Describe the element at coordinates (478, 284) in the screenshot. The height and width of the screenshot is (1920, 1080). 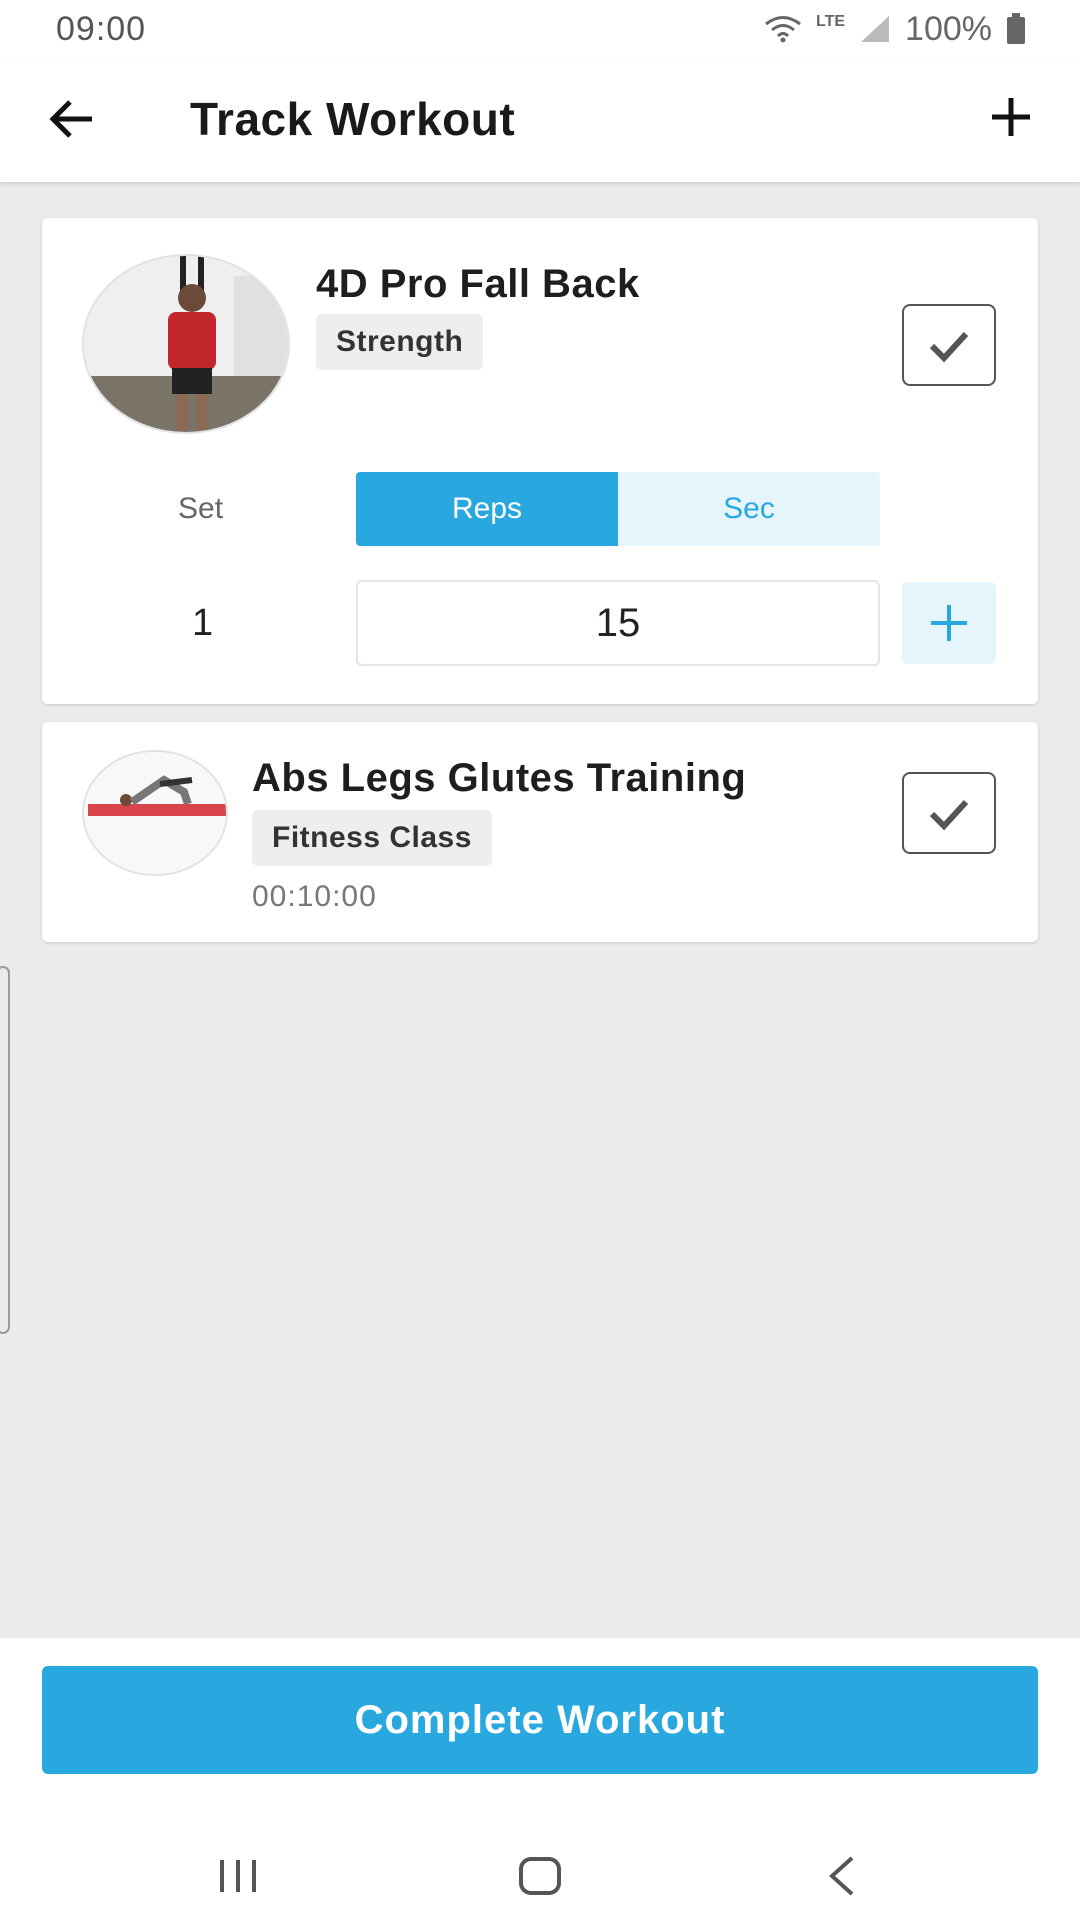
I see `exercise-name: 4D Pro Fall Back` at that location.